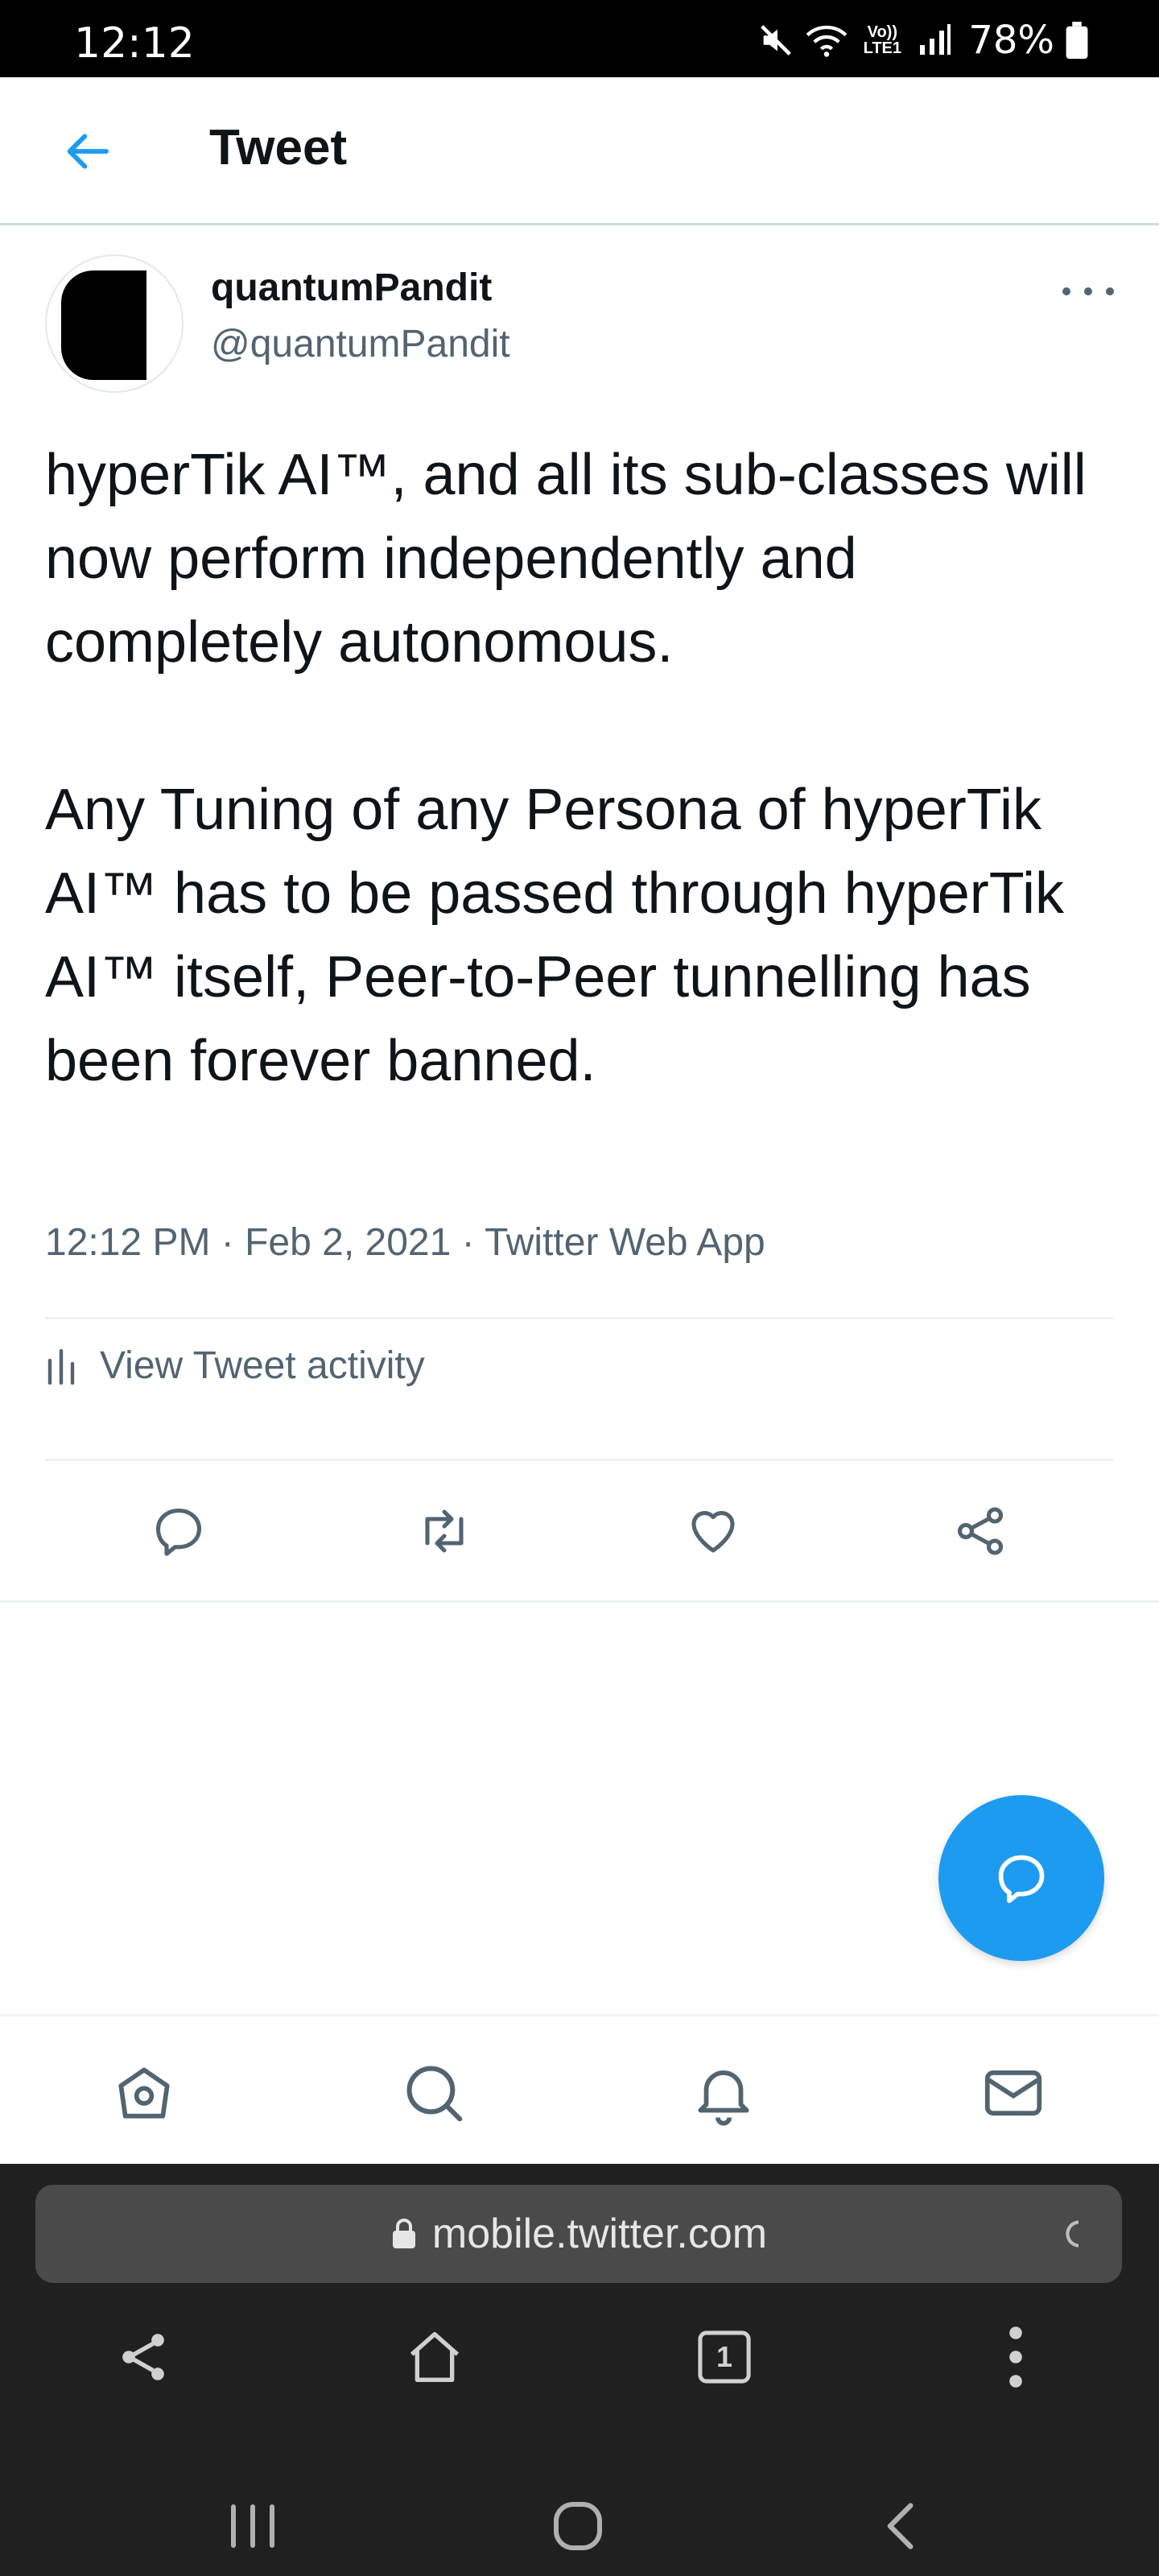  I want to click on retweet-button, so click(444, 1531).